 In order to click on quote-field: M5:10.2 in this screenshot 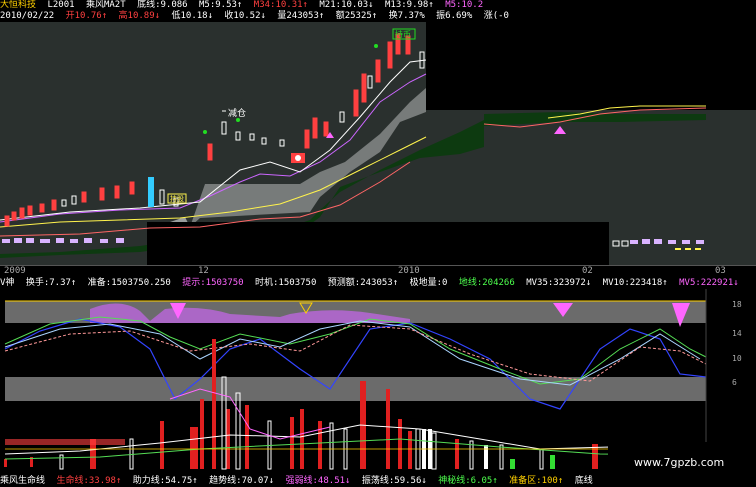, I will do `click(464, 5)`.